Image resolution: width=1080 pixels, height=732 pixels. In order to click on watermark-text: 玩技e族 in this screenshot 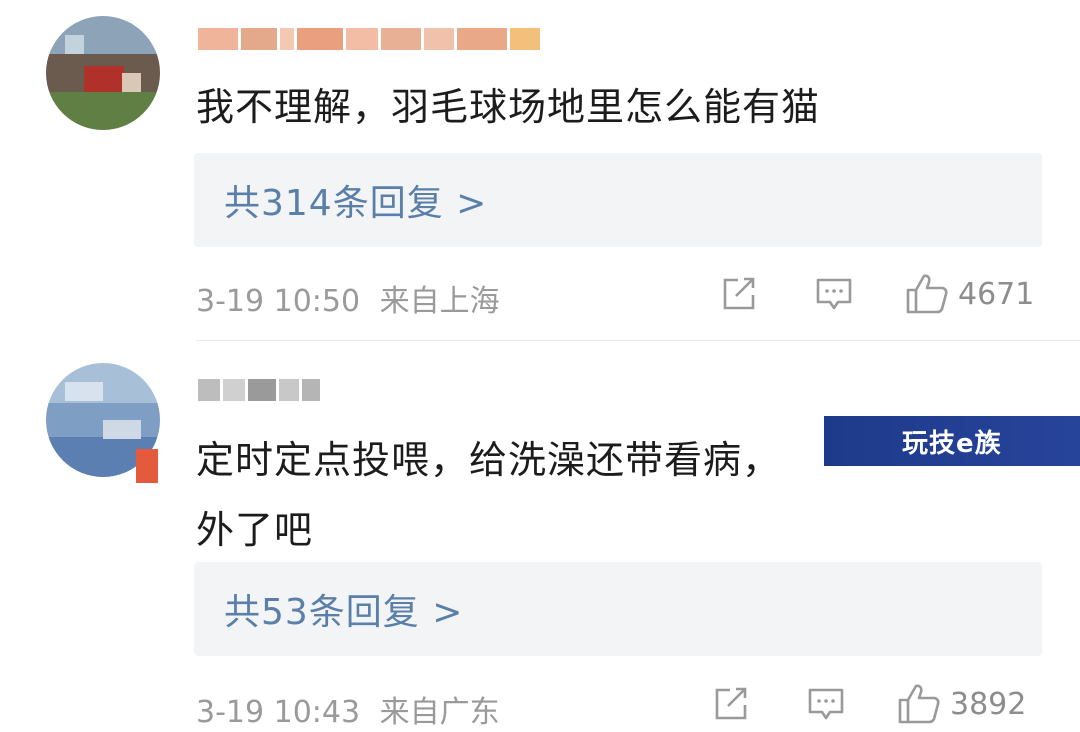, I will do `click(952, 443)`.